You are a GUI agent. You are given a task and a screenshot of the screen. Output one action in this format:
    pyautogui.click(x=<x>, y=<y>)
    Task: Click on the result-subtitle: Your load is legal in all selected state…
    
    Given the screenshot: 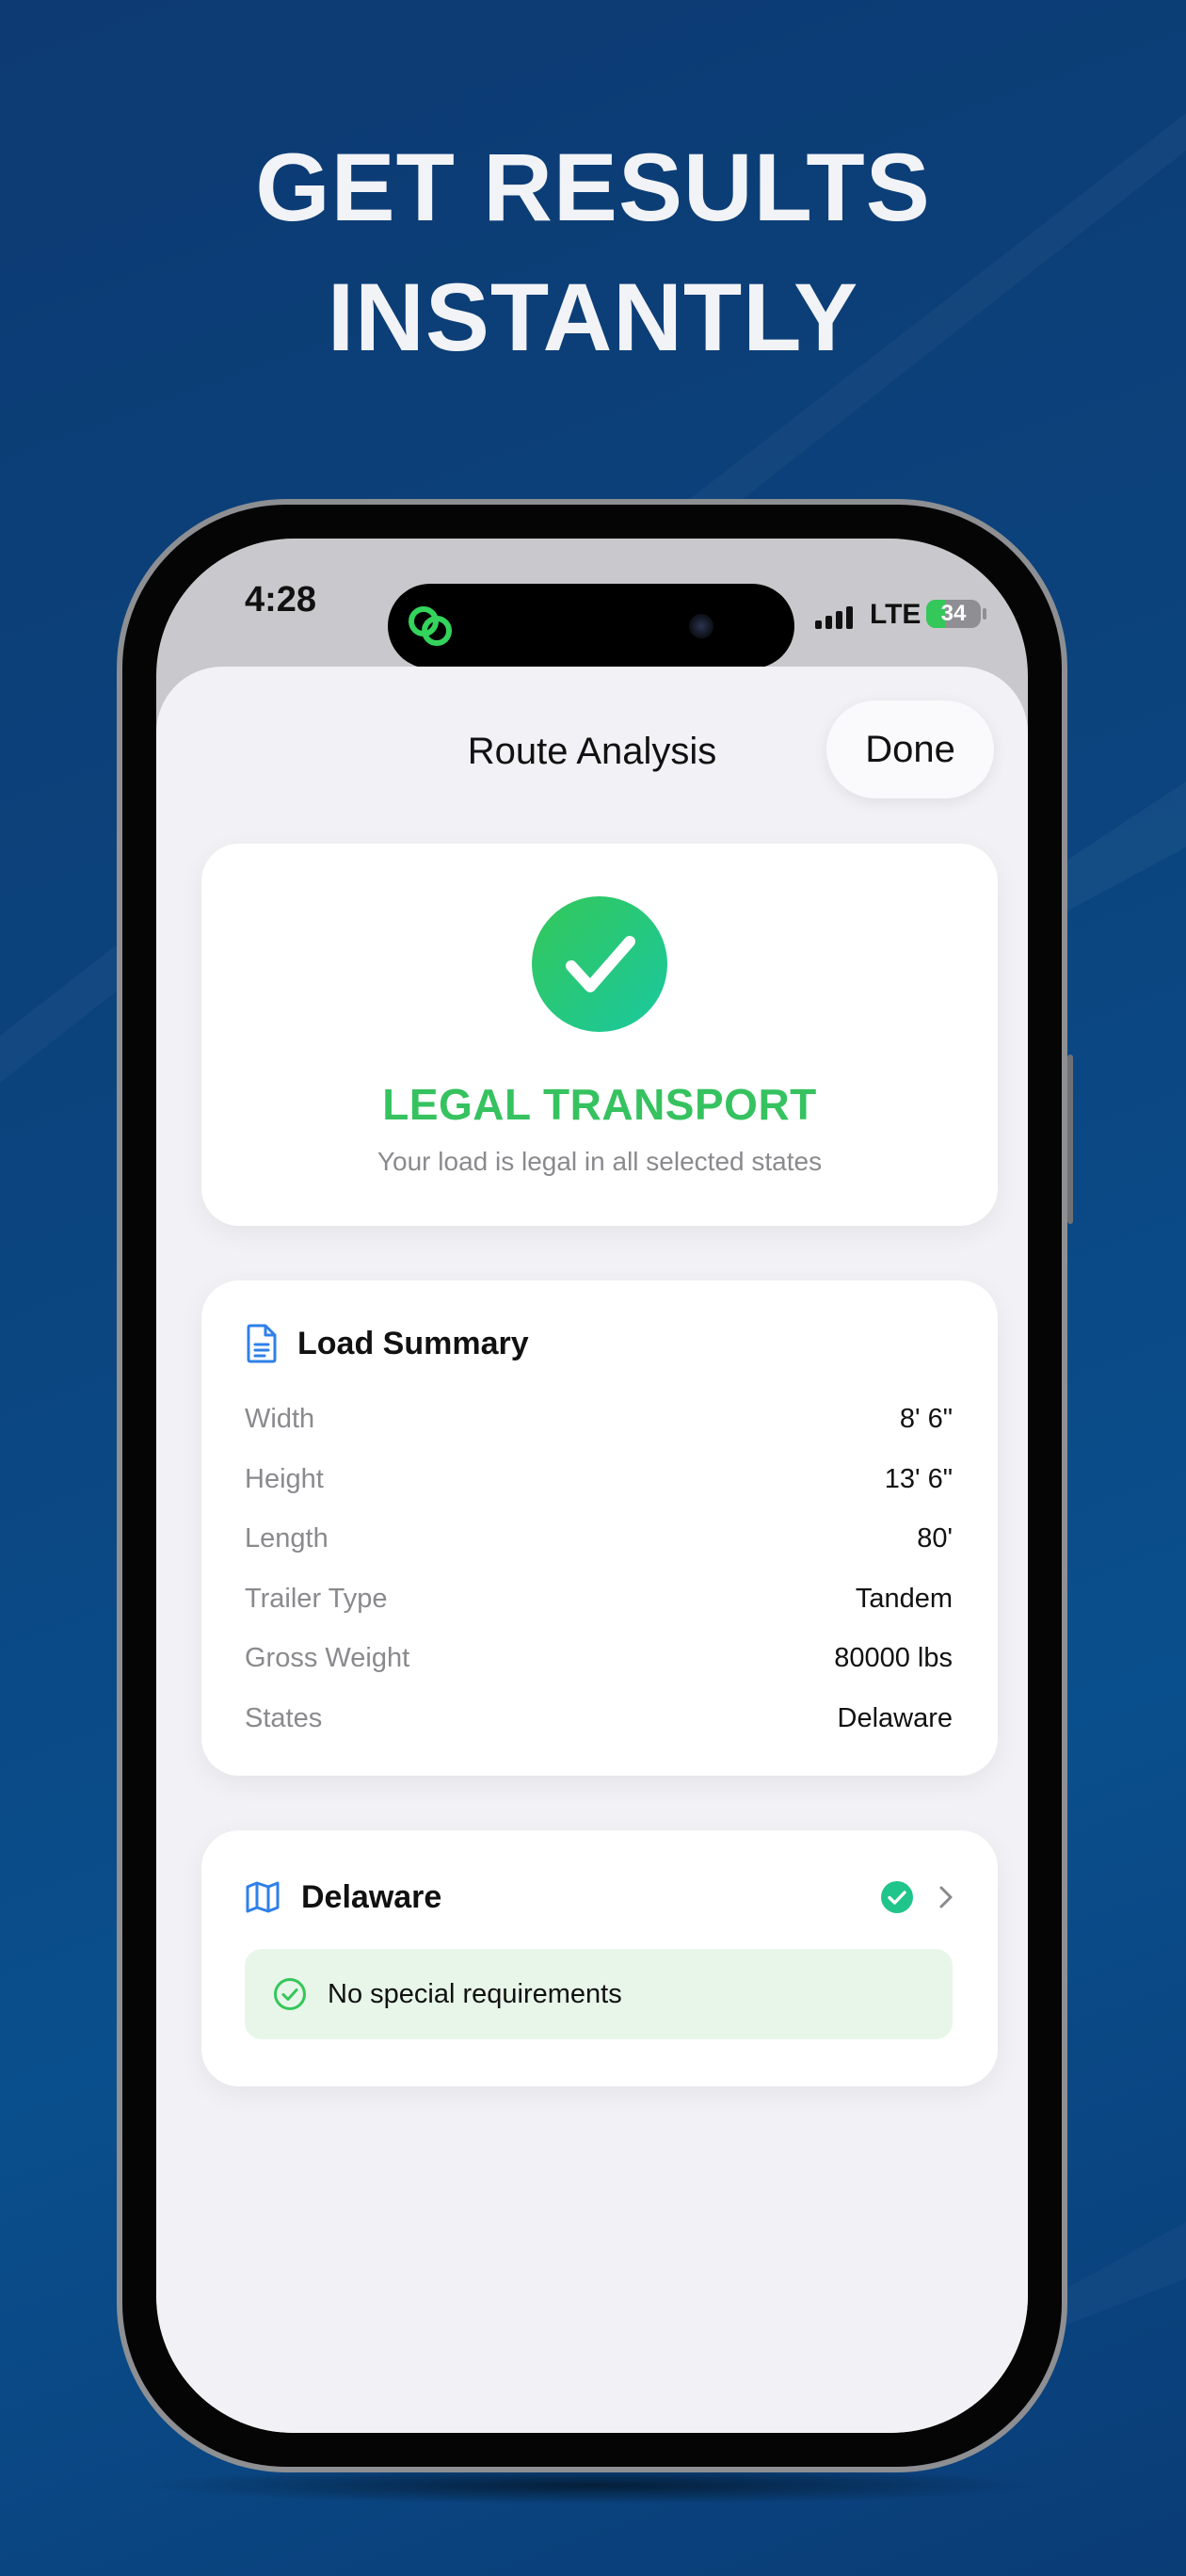 What is the action you would take?
    pyautogui.click(x=600, y=1161)
    